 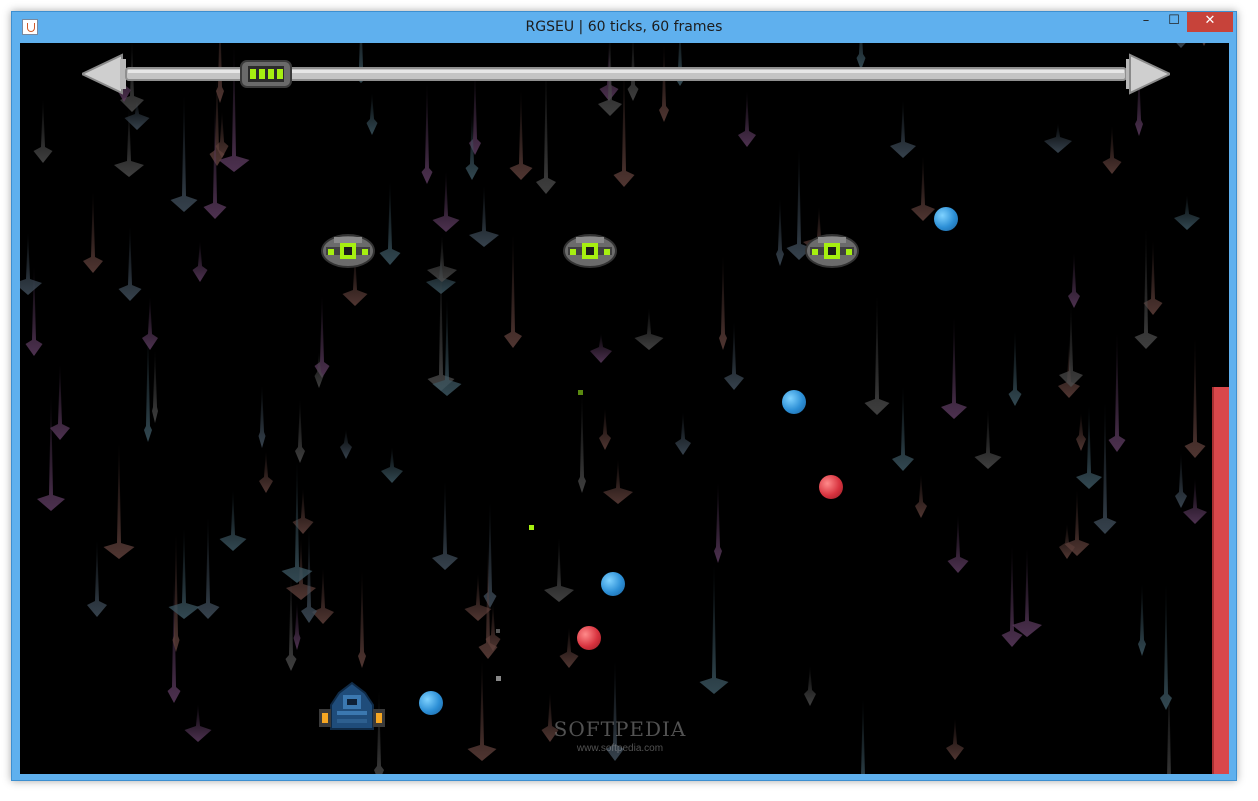 I want to click on enemy-ship-3-icon, so click(x=832, y=251).